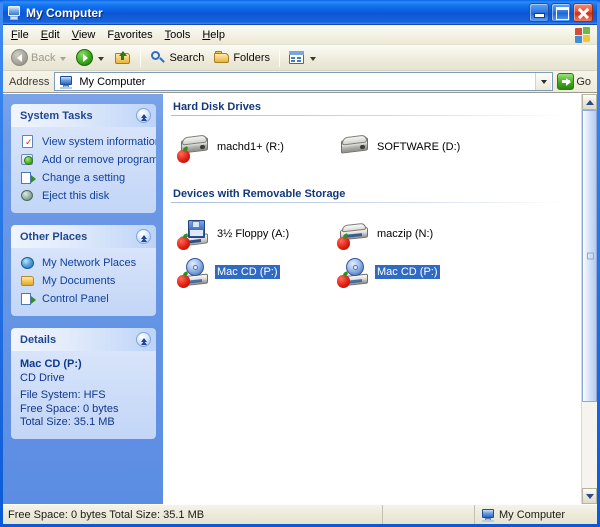 The width and height of the screenshot is (600, 527). What do you see at coordinates (300, 12) in the screenshot?
I see `title-bar: My Computer` at bounding box center [300, 12].